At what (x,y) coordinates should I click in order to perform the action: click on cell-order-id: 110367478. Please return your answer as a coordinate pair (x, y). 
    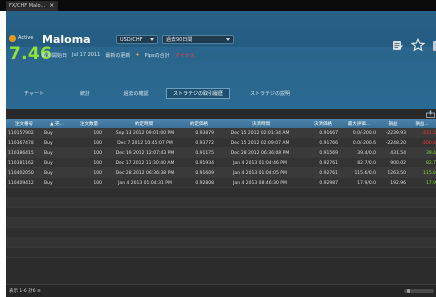
    Looking at the image, I should click on (21, 143).